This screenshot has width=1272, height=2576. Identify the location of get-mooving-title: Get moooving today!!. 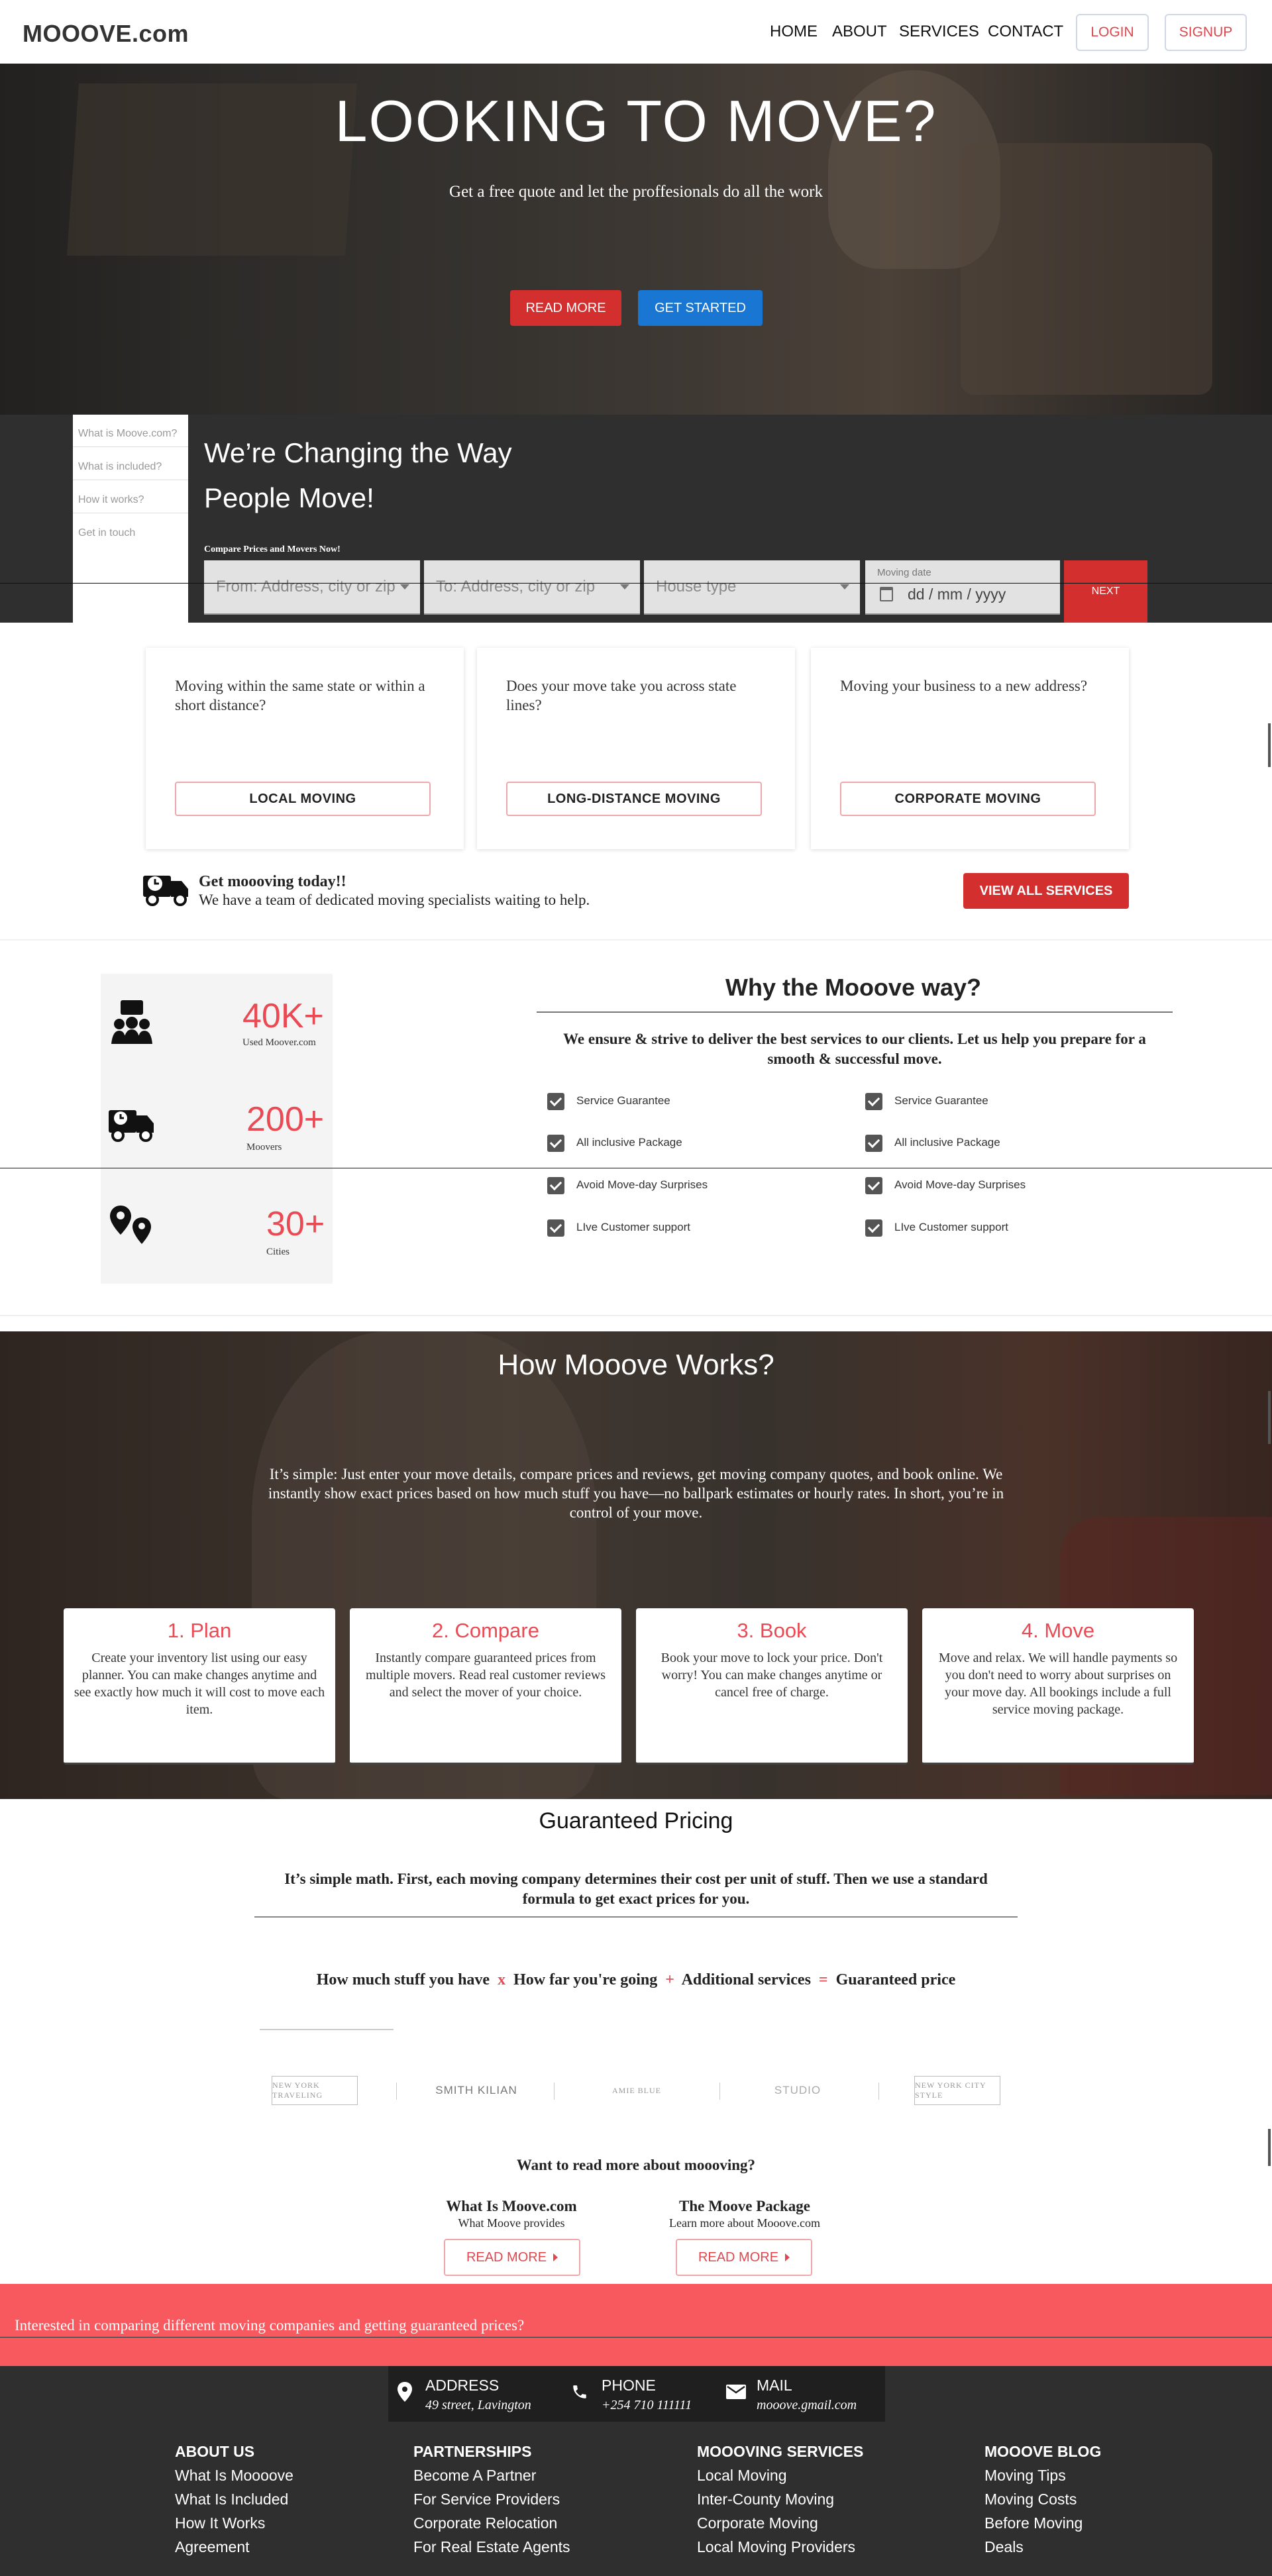
(272, 881).